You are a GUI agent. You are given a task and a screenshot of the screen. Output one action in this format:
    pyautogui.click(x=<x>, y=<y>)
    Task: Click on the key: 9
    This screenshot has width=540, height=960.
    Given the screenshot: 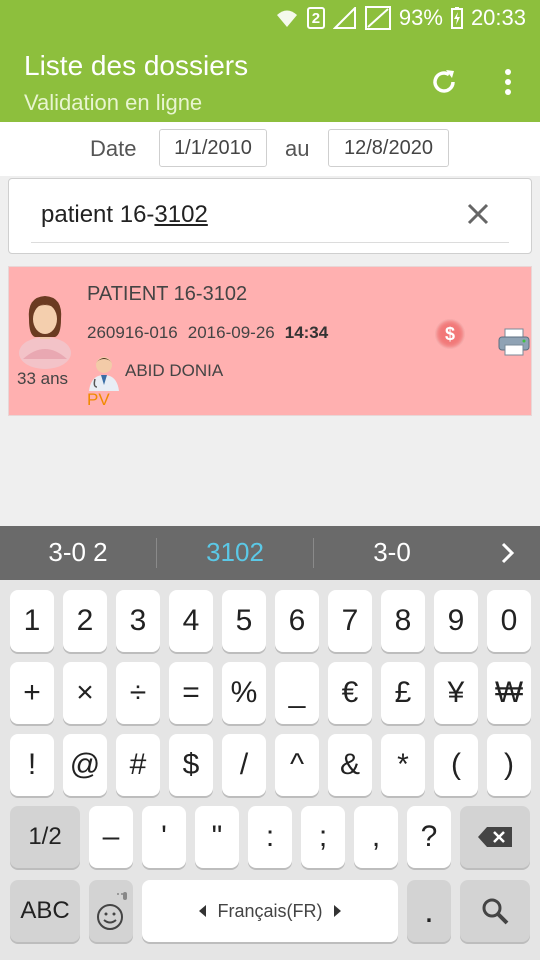 What is the action you would take?
    pyautogui.click(x=456, y=621)
    